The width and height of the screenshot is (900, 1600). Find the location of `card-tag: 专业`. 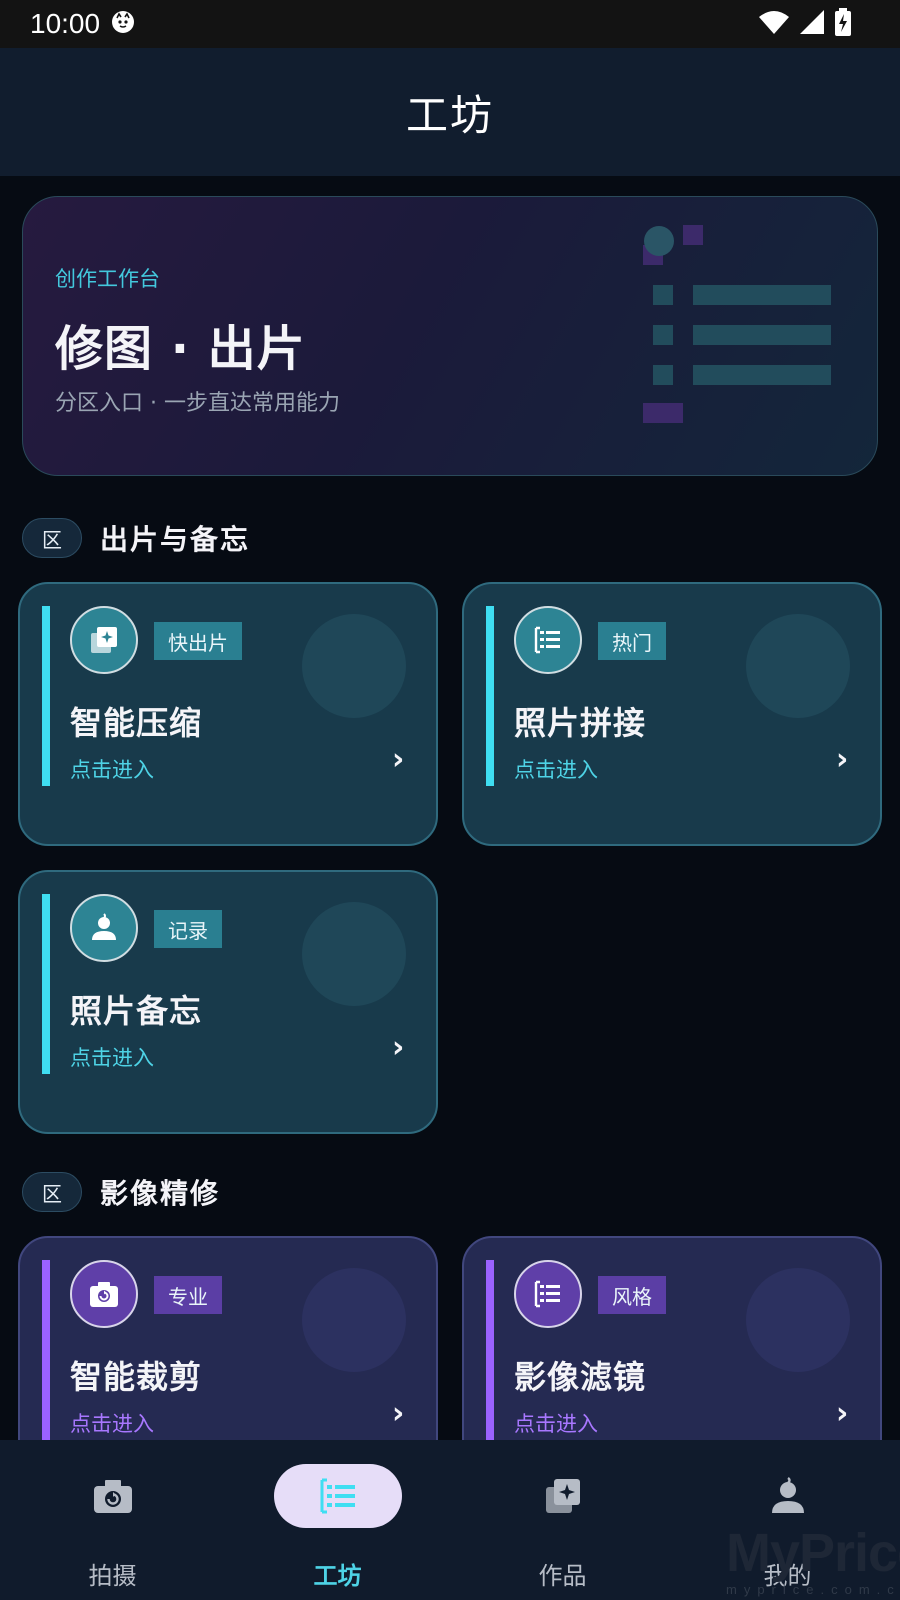

card-tag: 专业 is located at coordinates (188, 1295).